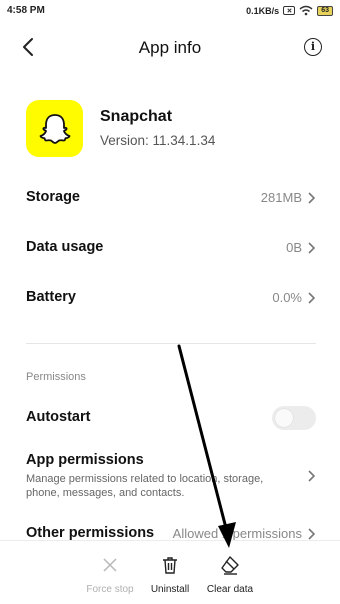 The width and height of the screenshot is (340, 604). What do you see at coordinates (284, 418) in the screenshot?
I see `toggle-knob` at bounding box center [284, 418].